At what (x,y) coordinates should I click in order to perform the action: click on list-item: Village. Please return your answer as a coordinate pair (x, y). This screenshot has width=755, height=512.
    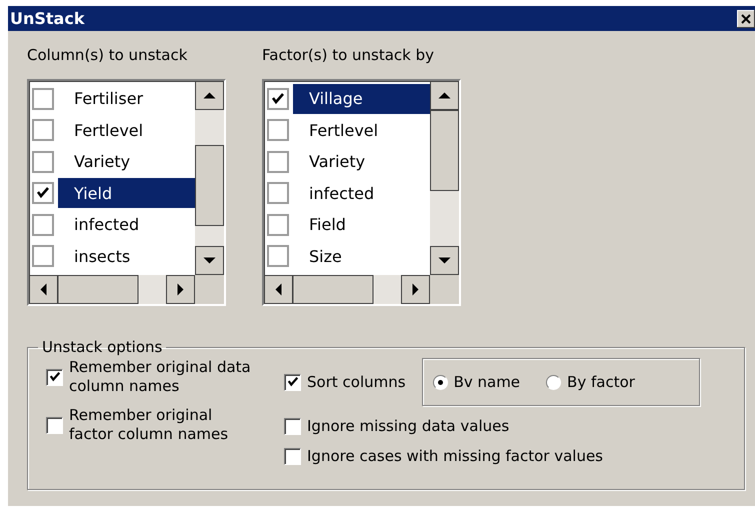
    Looking at the image, I should click on (361, 99).